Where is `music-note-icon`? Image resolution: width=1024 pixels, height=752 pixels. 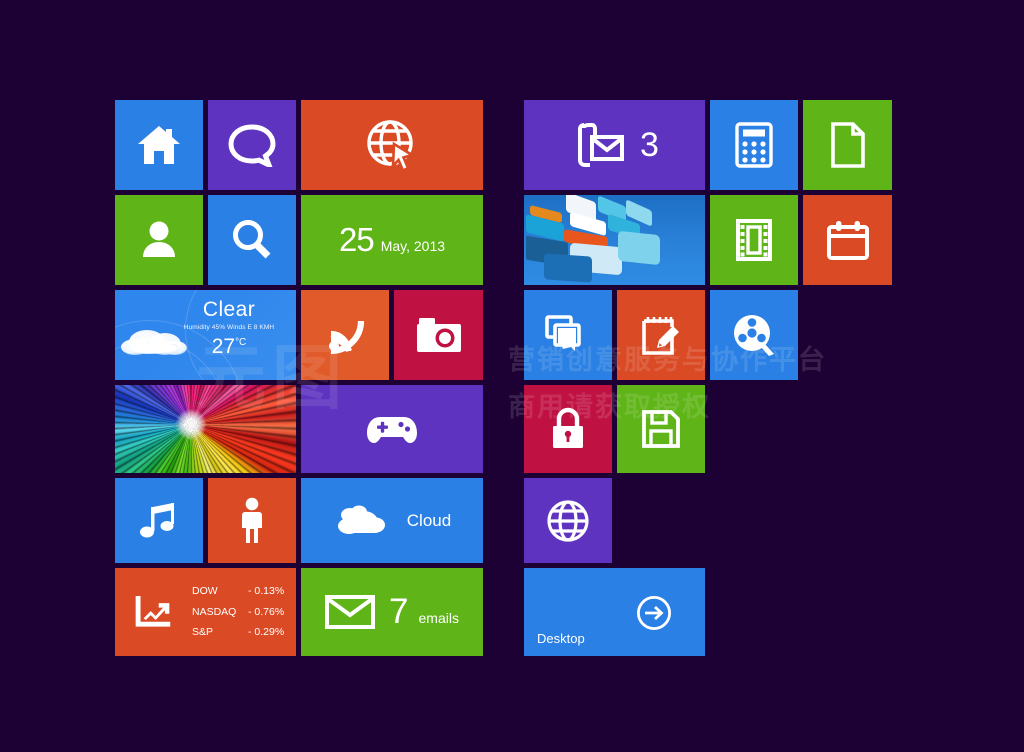
music-note-icon is located at coordinates (157, 519).